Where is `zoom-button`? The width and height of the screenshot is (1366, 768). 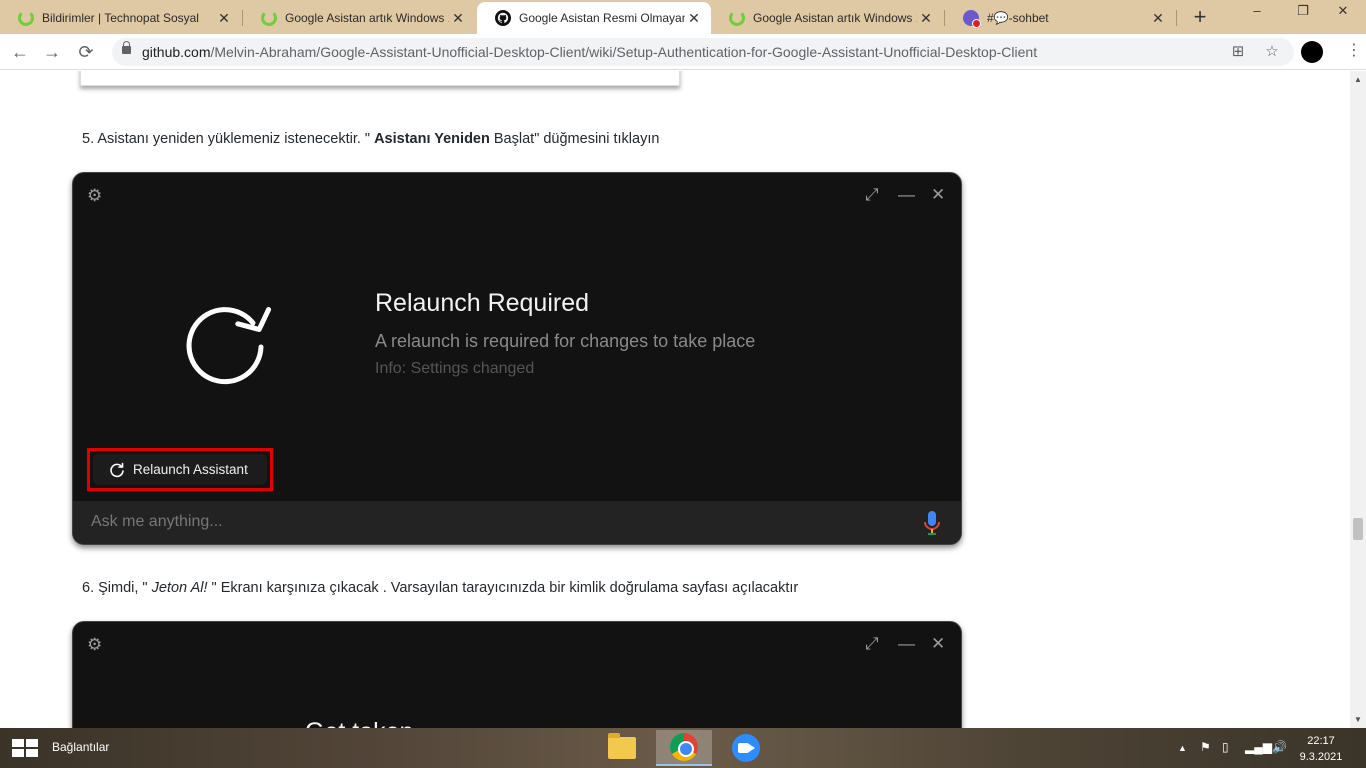
zoom-button is located at coordinates (746, 748).